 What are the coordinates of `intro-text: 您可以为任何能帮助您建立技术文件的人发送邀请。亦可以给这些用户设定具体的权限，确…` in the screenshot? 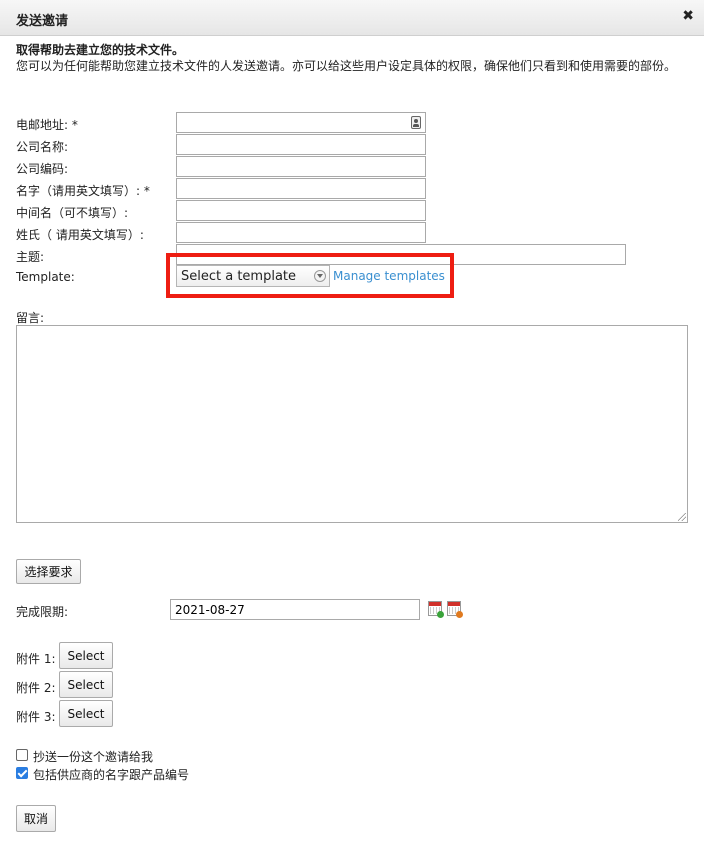 It's located at (346, 66).